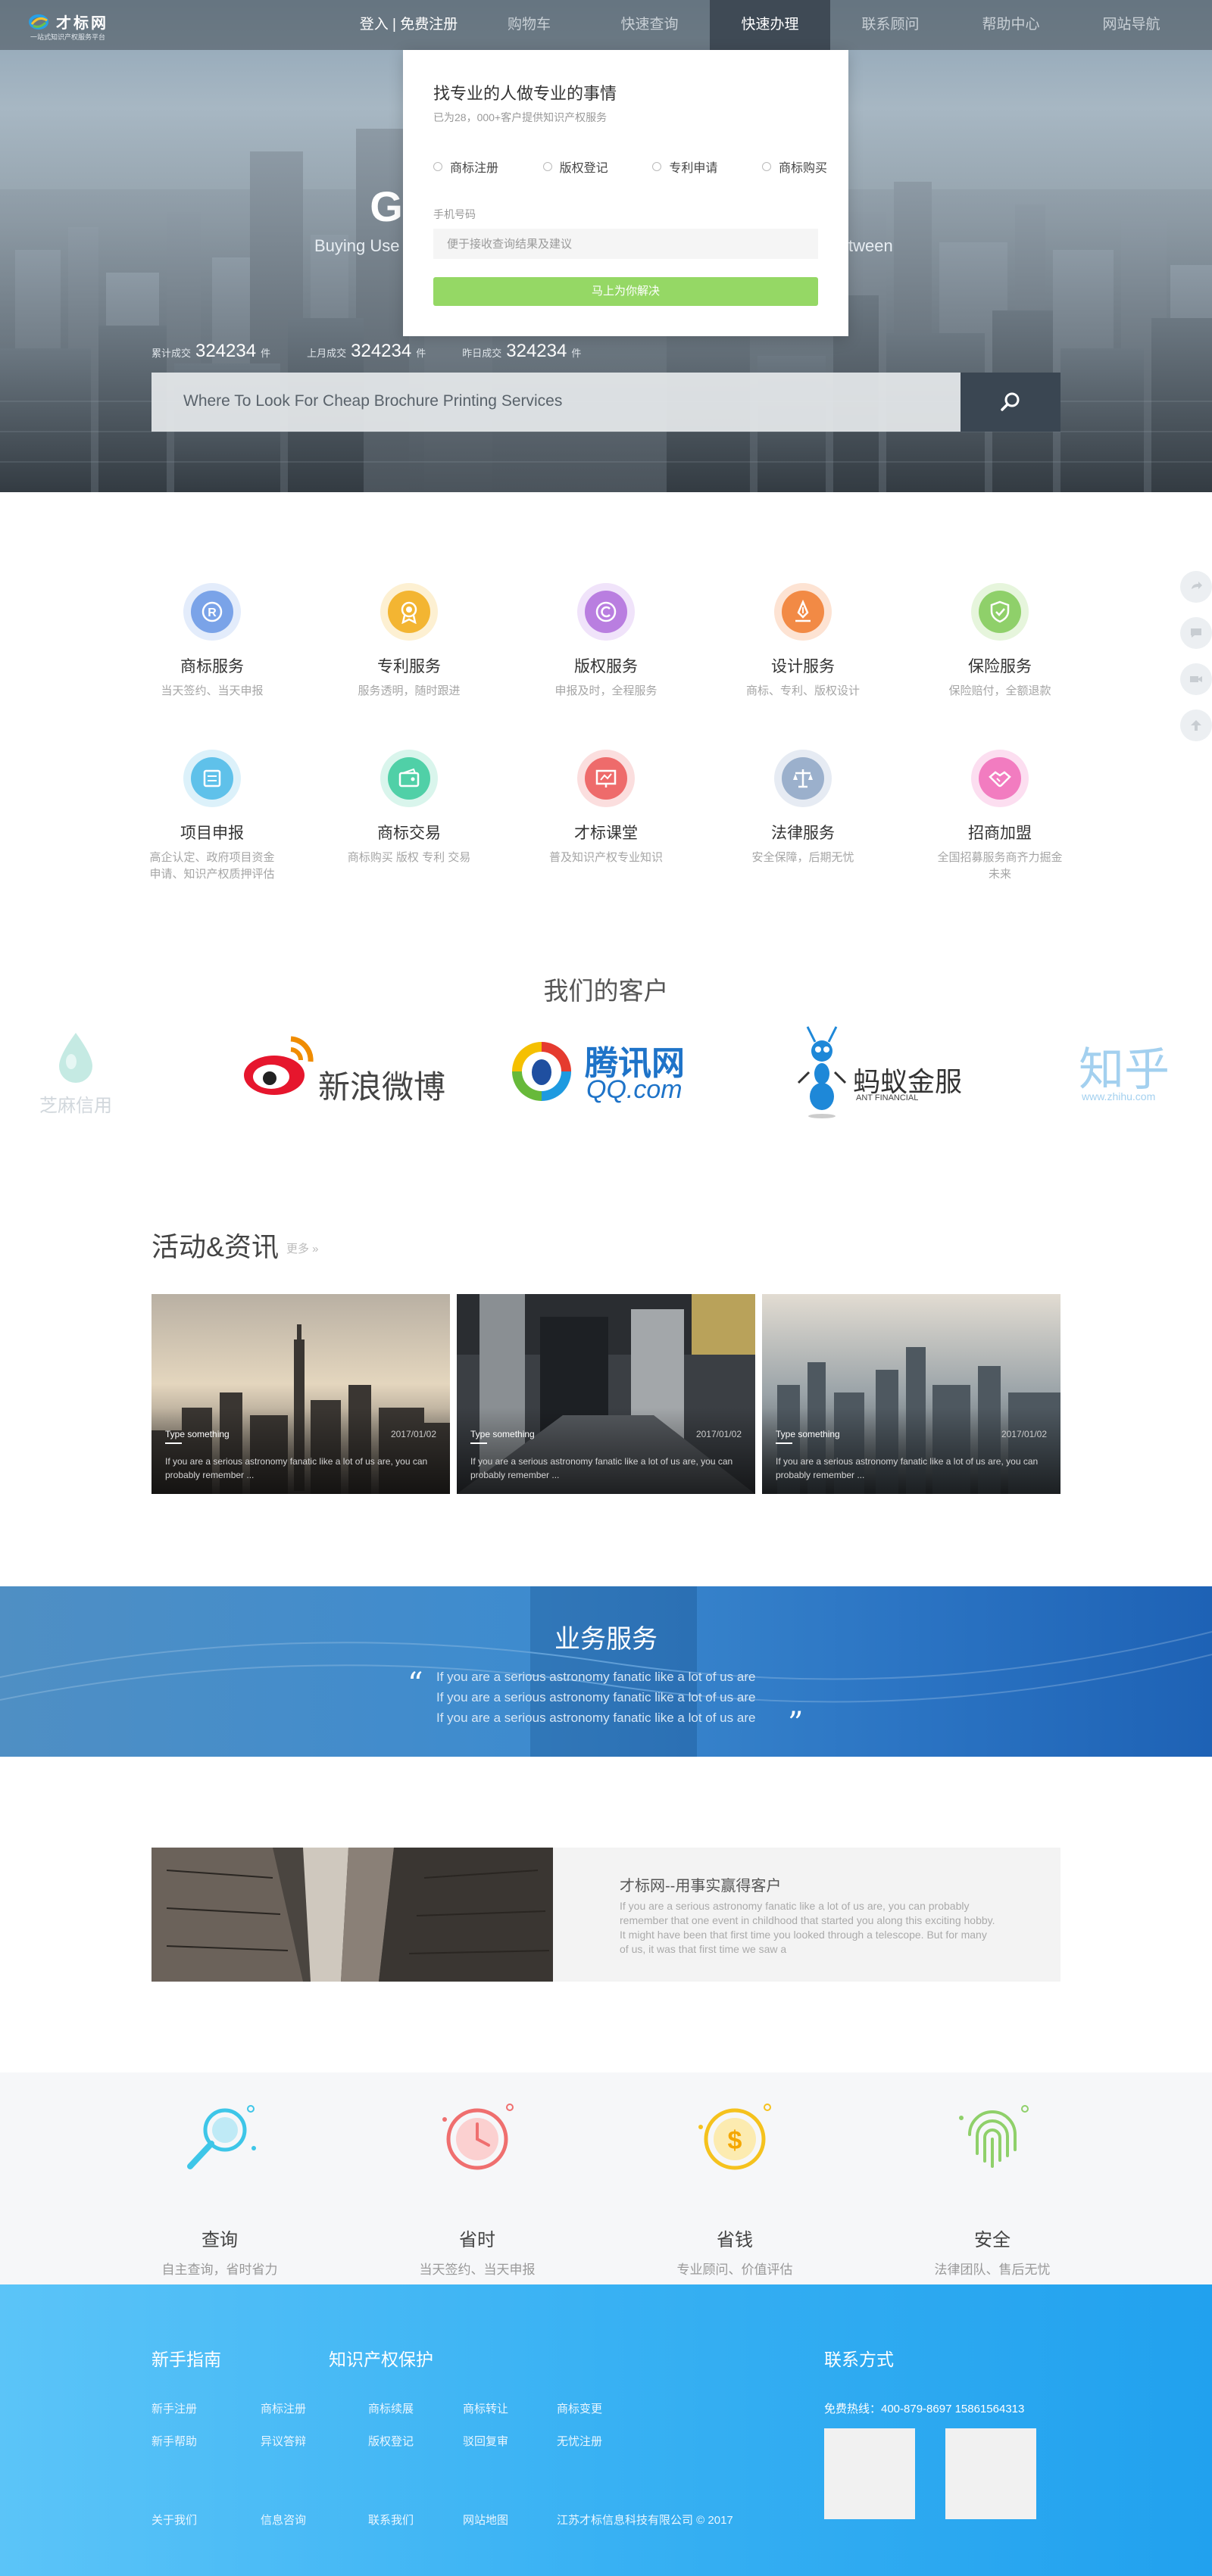  What do you see at coordinates (75, 1058) in the screenshot?
I see `zhima-drop-icon` at bounding box center [75, 1058].